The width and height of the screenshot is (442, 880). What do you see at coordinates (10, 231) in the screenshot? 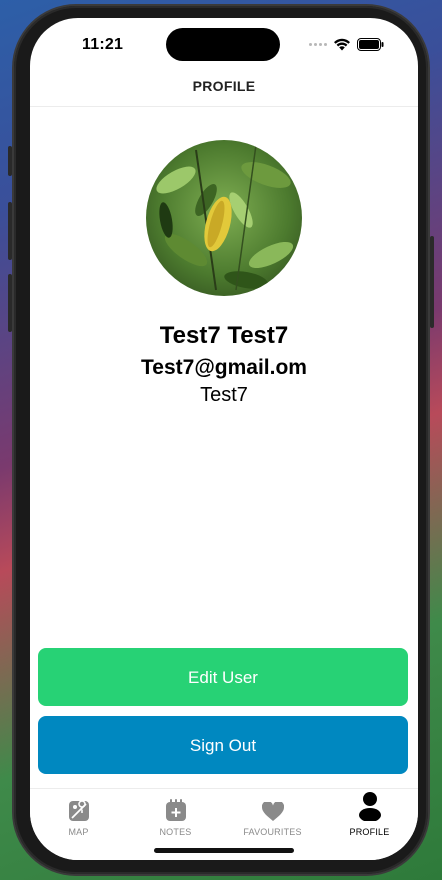
I see `volume-up-button` at bounding box center [10, 231].